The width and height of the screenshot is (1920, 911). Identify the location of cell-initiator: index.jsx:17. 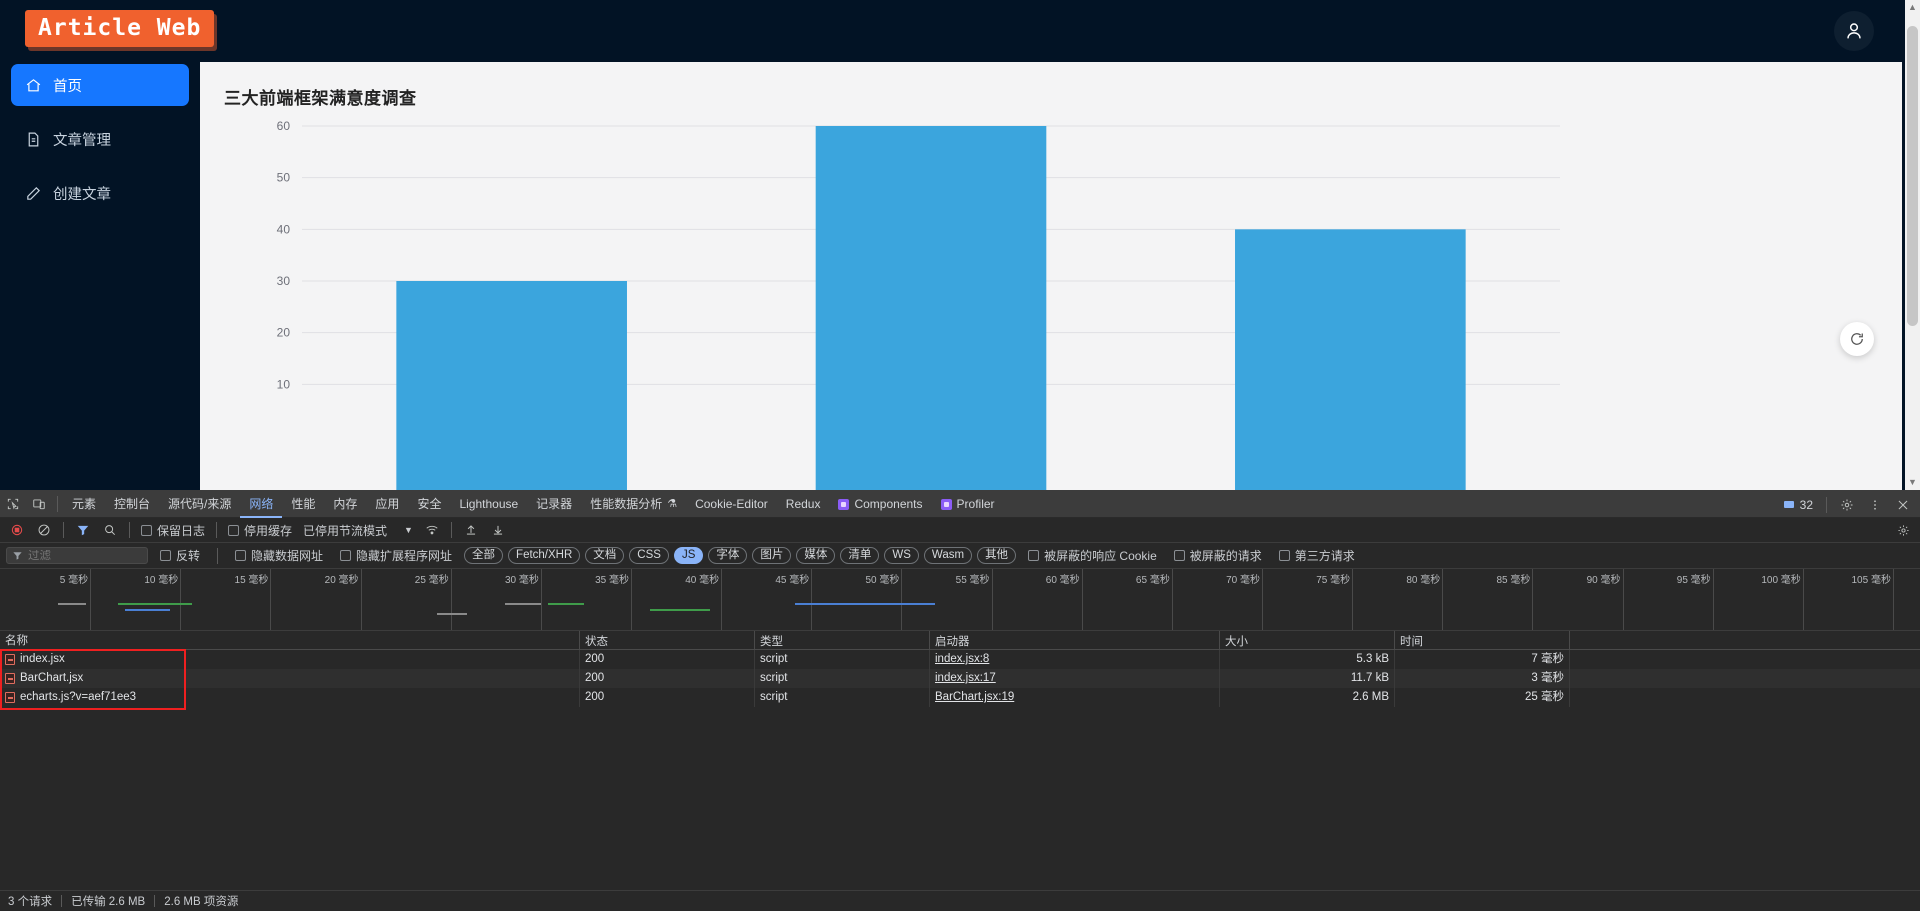
(1075, 678).